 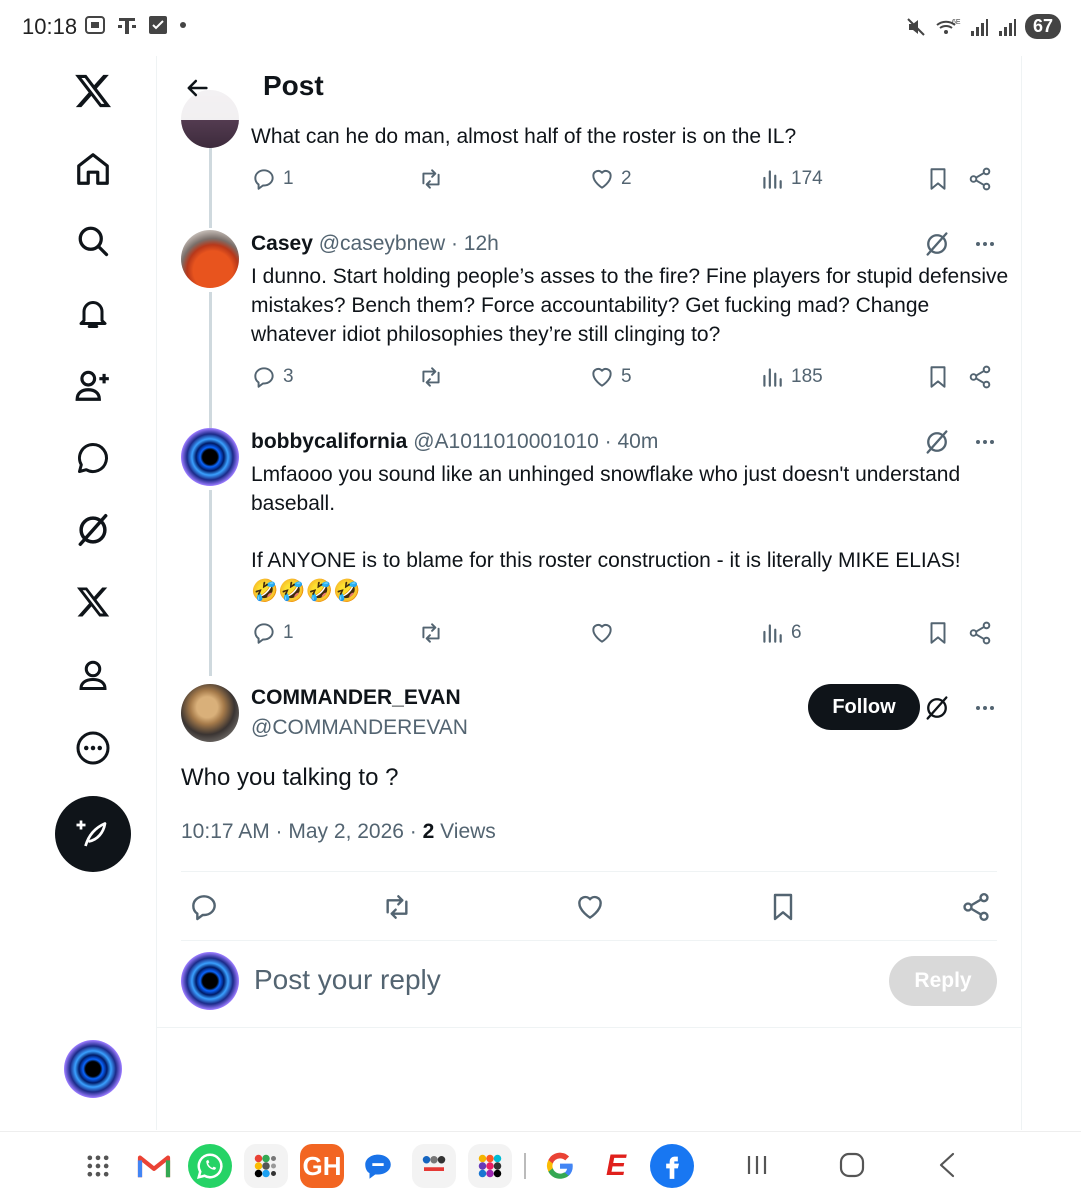 What do you see at coordinates (93, 834) in the screenshot?
I see `compose-post-button` at bounding box center [93, 834].